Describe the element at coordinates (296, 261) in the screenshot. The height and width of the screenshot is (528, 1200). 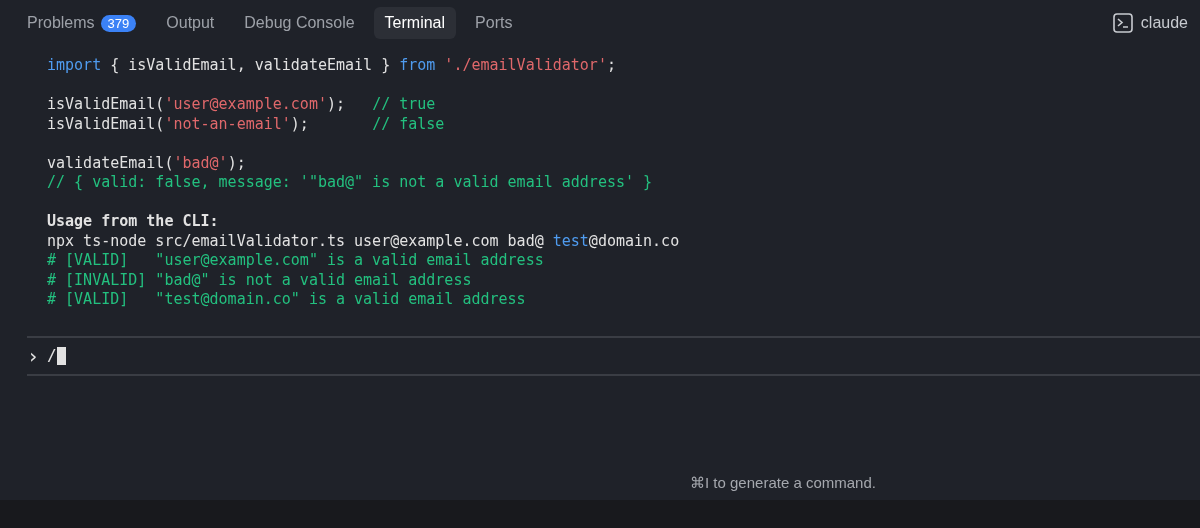
I see `output-line: # [VALID] "user@example.com" is a valid email address` at that location.